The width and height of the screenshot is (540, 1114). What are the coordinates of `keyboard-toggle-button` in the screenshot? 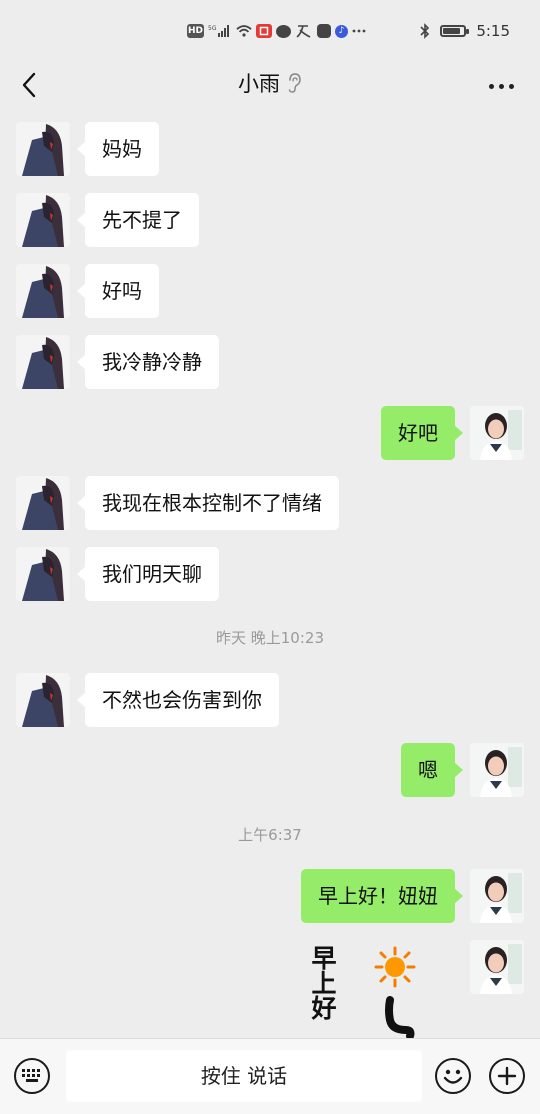 It's located at (32, 1076).